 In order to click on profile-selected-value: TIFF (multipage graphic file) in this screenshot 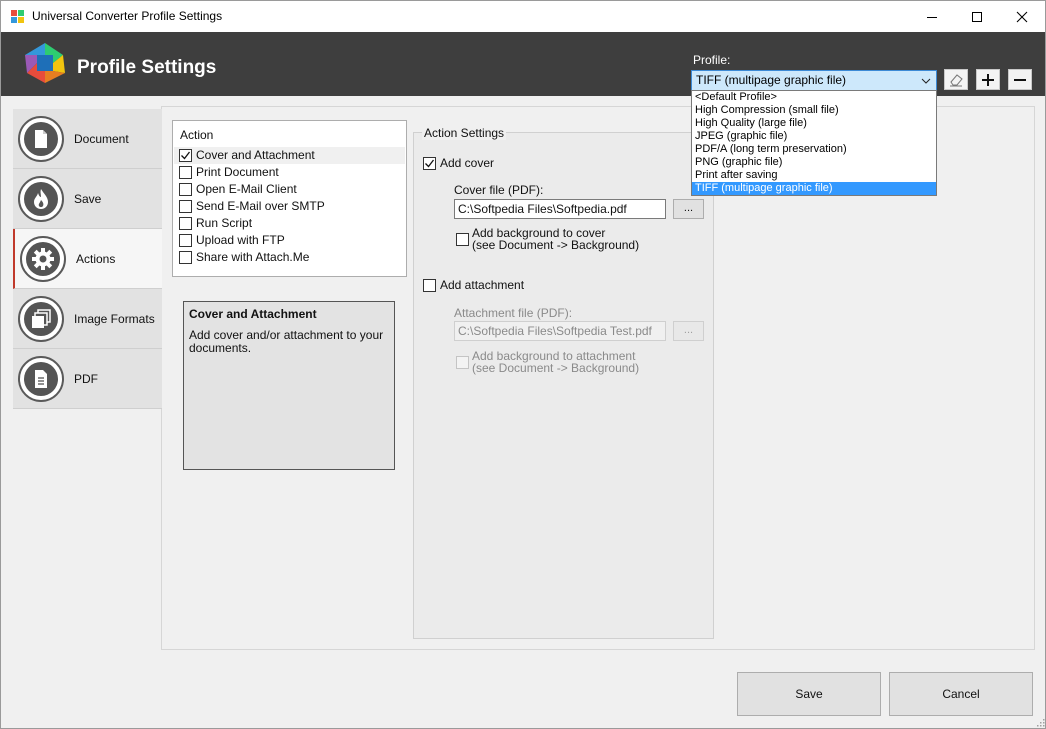, I will do `click(771, 80)`.